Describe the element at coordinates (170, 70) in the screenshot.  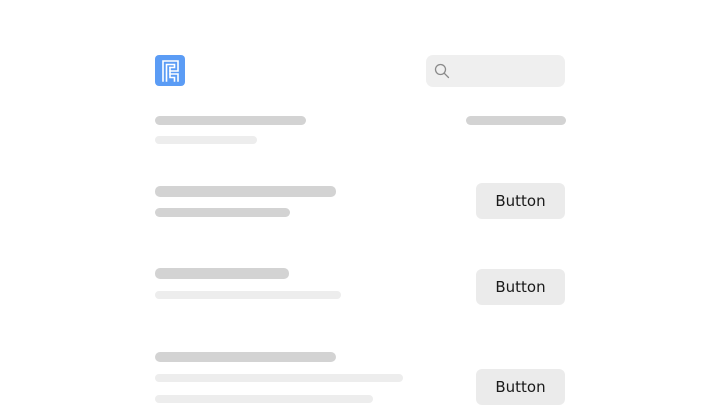
I see `app-logo-icon` at that location.